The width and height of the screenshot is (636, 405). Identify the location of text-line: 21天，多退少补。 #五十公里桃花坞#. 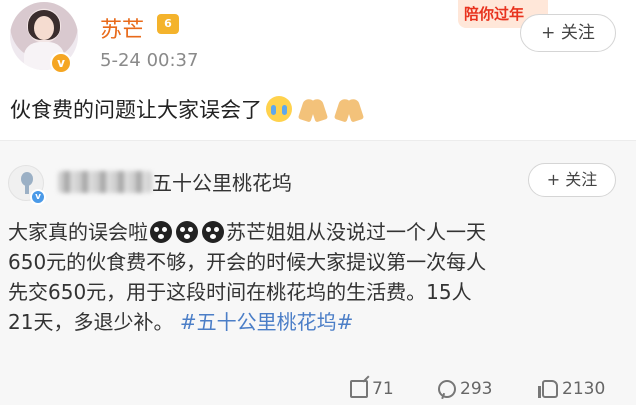
(181, 322).